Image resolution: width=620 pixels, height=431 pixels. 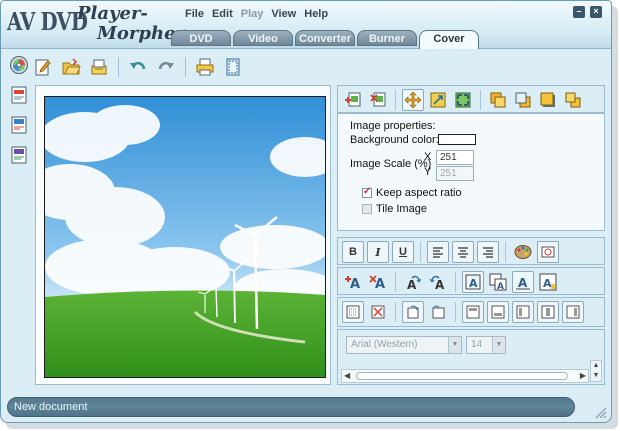 I want to click on arrange-toolbar, so click(x=471, y=99).